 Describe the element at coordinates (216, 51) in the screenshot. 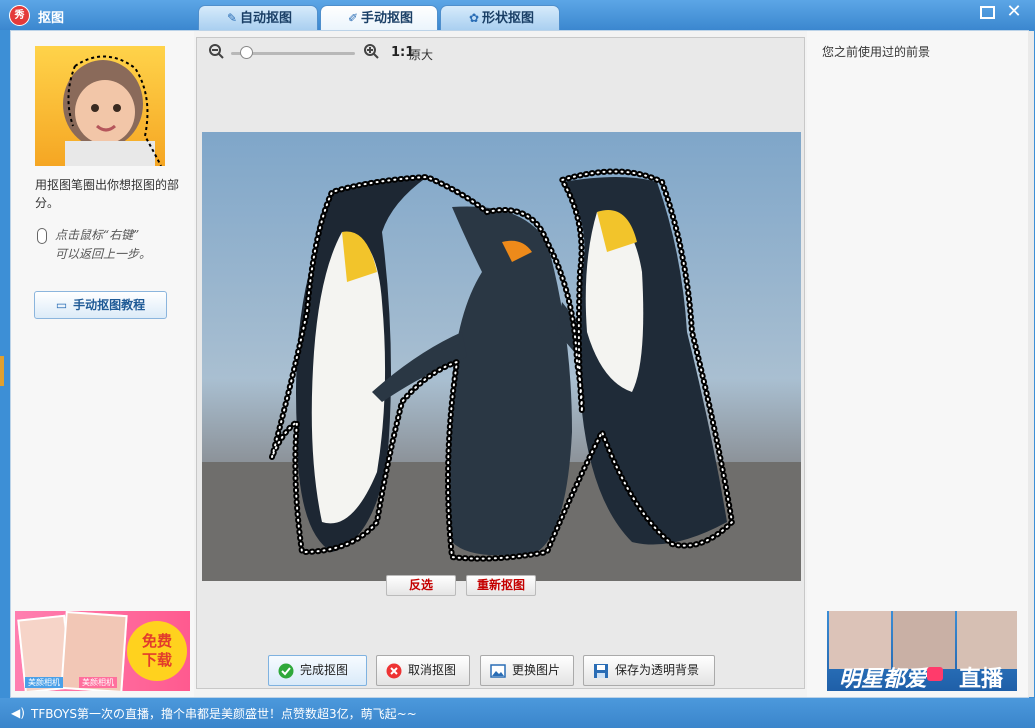

I see `zoom-out-icon` at that location.